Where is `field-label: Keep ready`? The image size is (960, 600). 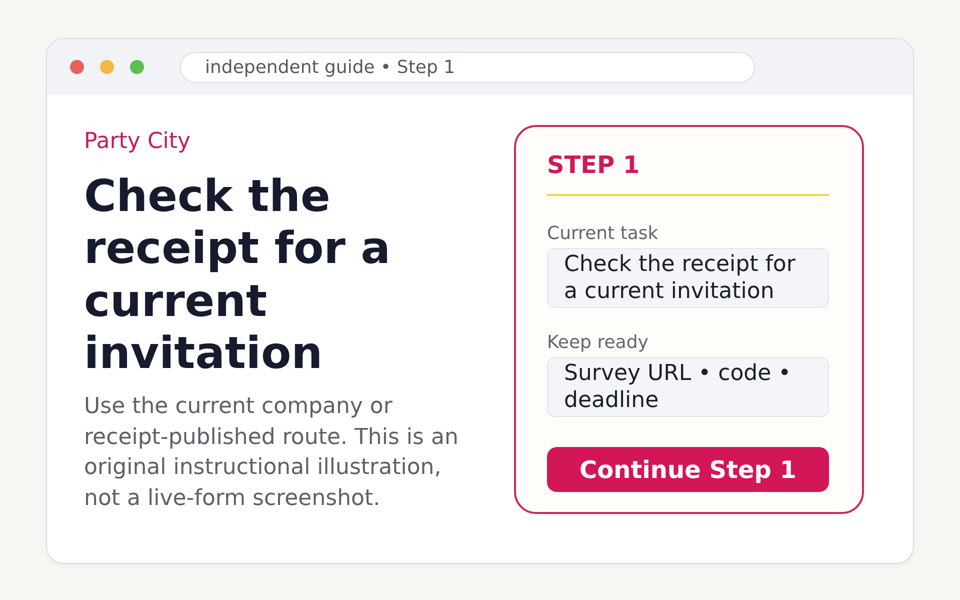 field-label: Keep ready is located at coordinates (598, 343).